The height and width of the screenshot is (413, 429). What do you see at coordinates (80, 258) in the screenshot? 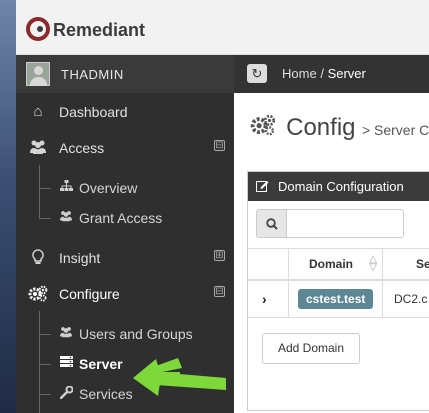
I see `sidebar-item-label: Insight` at bounding box center [80, 258].